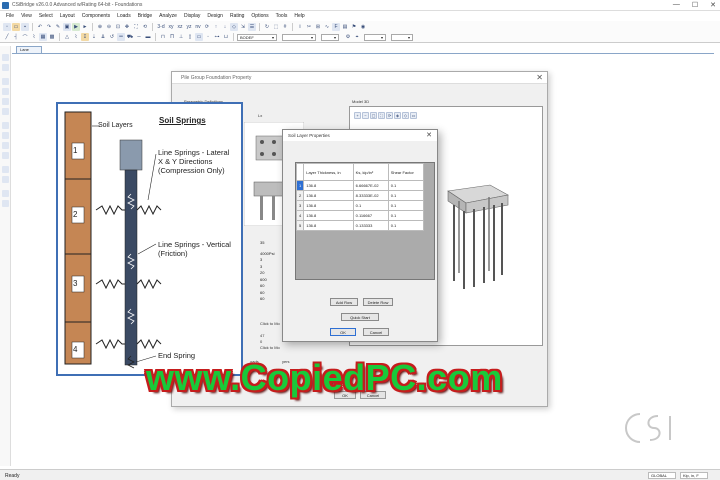 This screenshot has width=720, height=480. What do you see at coordinates (662, 475) in the screenshot?
I see `coordinate-system-select: GLOBAL` at bounding box center [662, 475].